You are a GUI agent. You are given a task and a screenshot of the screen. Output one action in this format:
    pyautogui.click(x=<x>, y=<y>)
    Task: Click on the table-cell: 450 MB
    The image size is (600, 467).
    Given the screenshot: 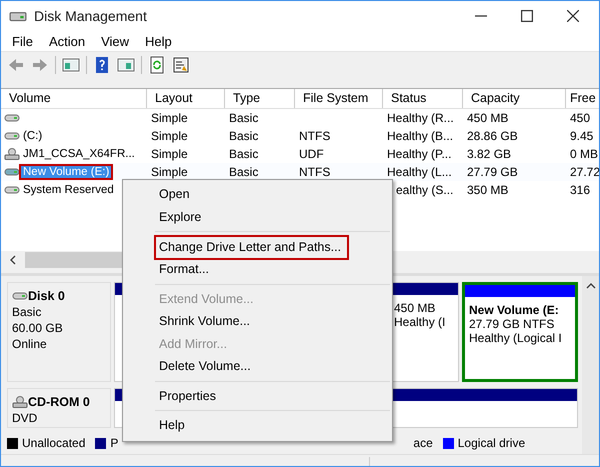 What is the action you would take?
    pyautogui.click(x=487, y=118)
    